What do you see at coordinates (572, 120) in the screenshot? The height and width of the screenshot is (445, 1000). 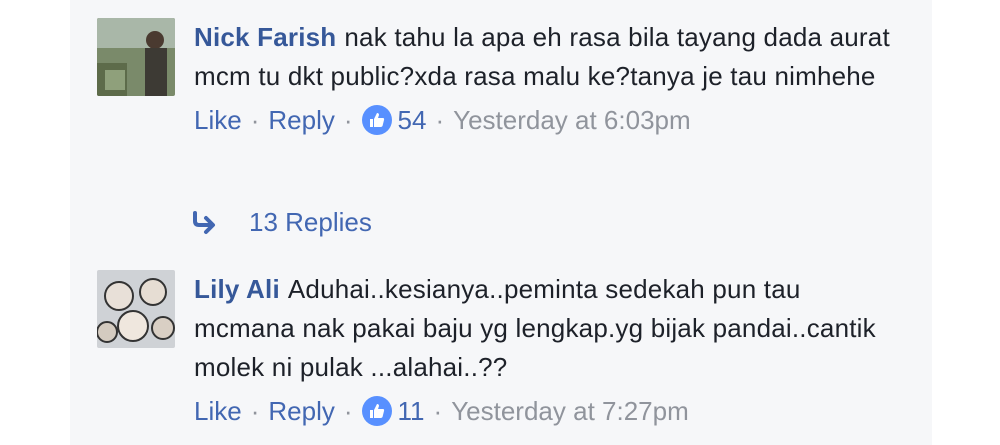 I see `comment-timestamp: Yesterday at 6:03pm` at bounding box center [572, 120].